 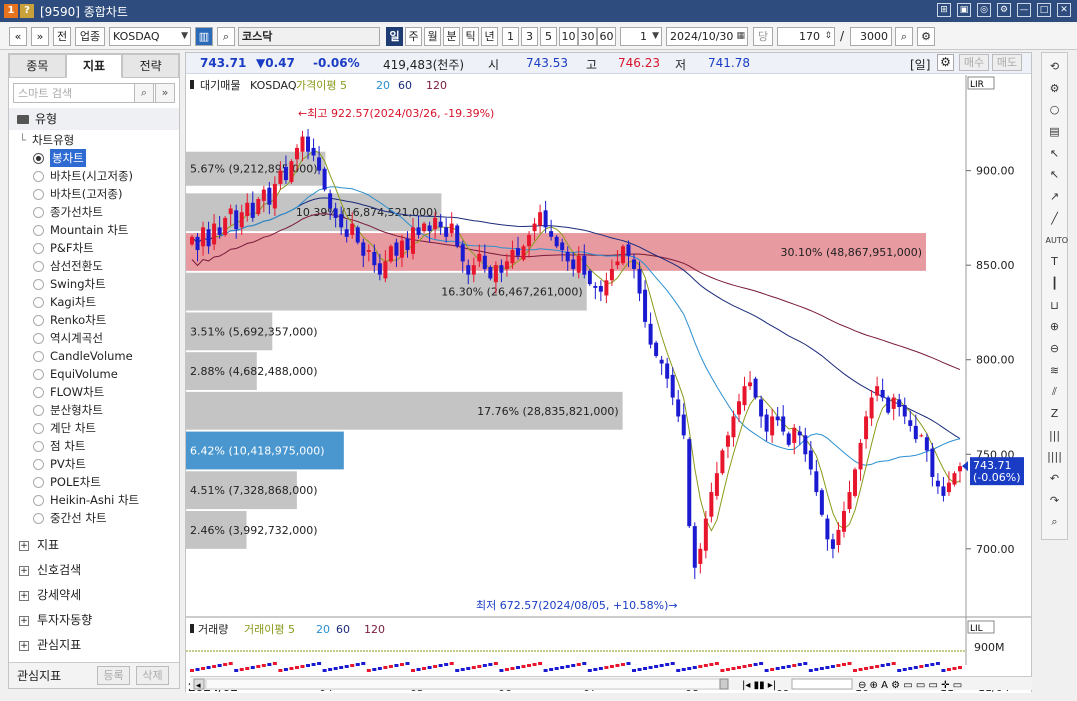 I want to click on period-week: 주, so click(x=413, y=36).